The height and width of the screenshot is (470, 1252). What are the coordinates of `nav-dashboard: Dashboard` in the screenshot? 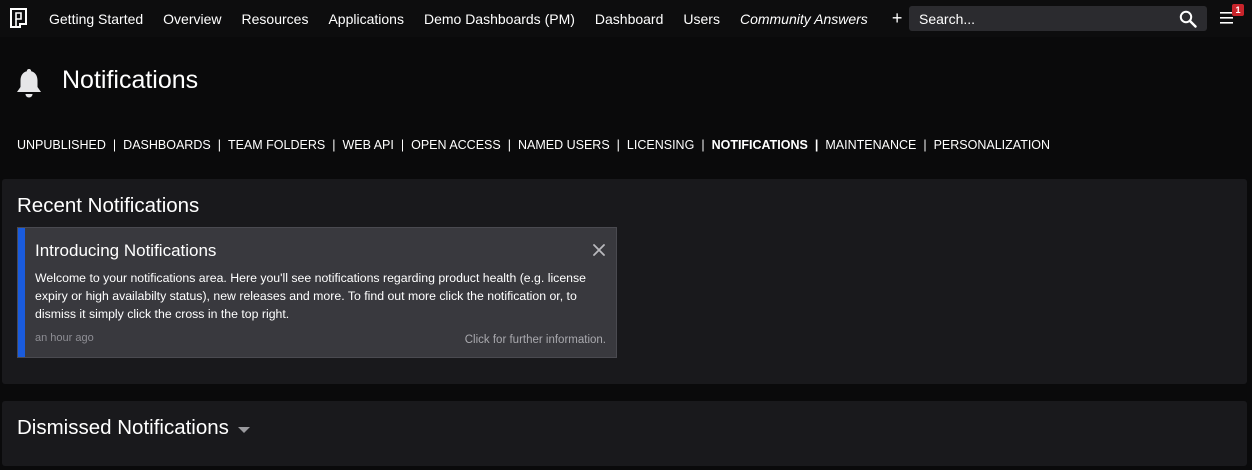 It's located at (629, 19).